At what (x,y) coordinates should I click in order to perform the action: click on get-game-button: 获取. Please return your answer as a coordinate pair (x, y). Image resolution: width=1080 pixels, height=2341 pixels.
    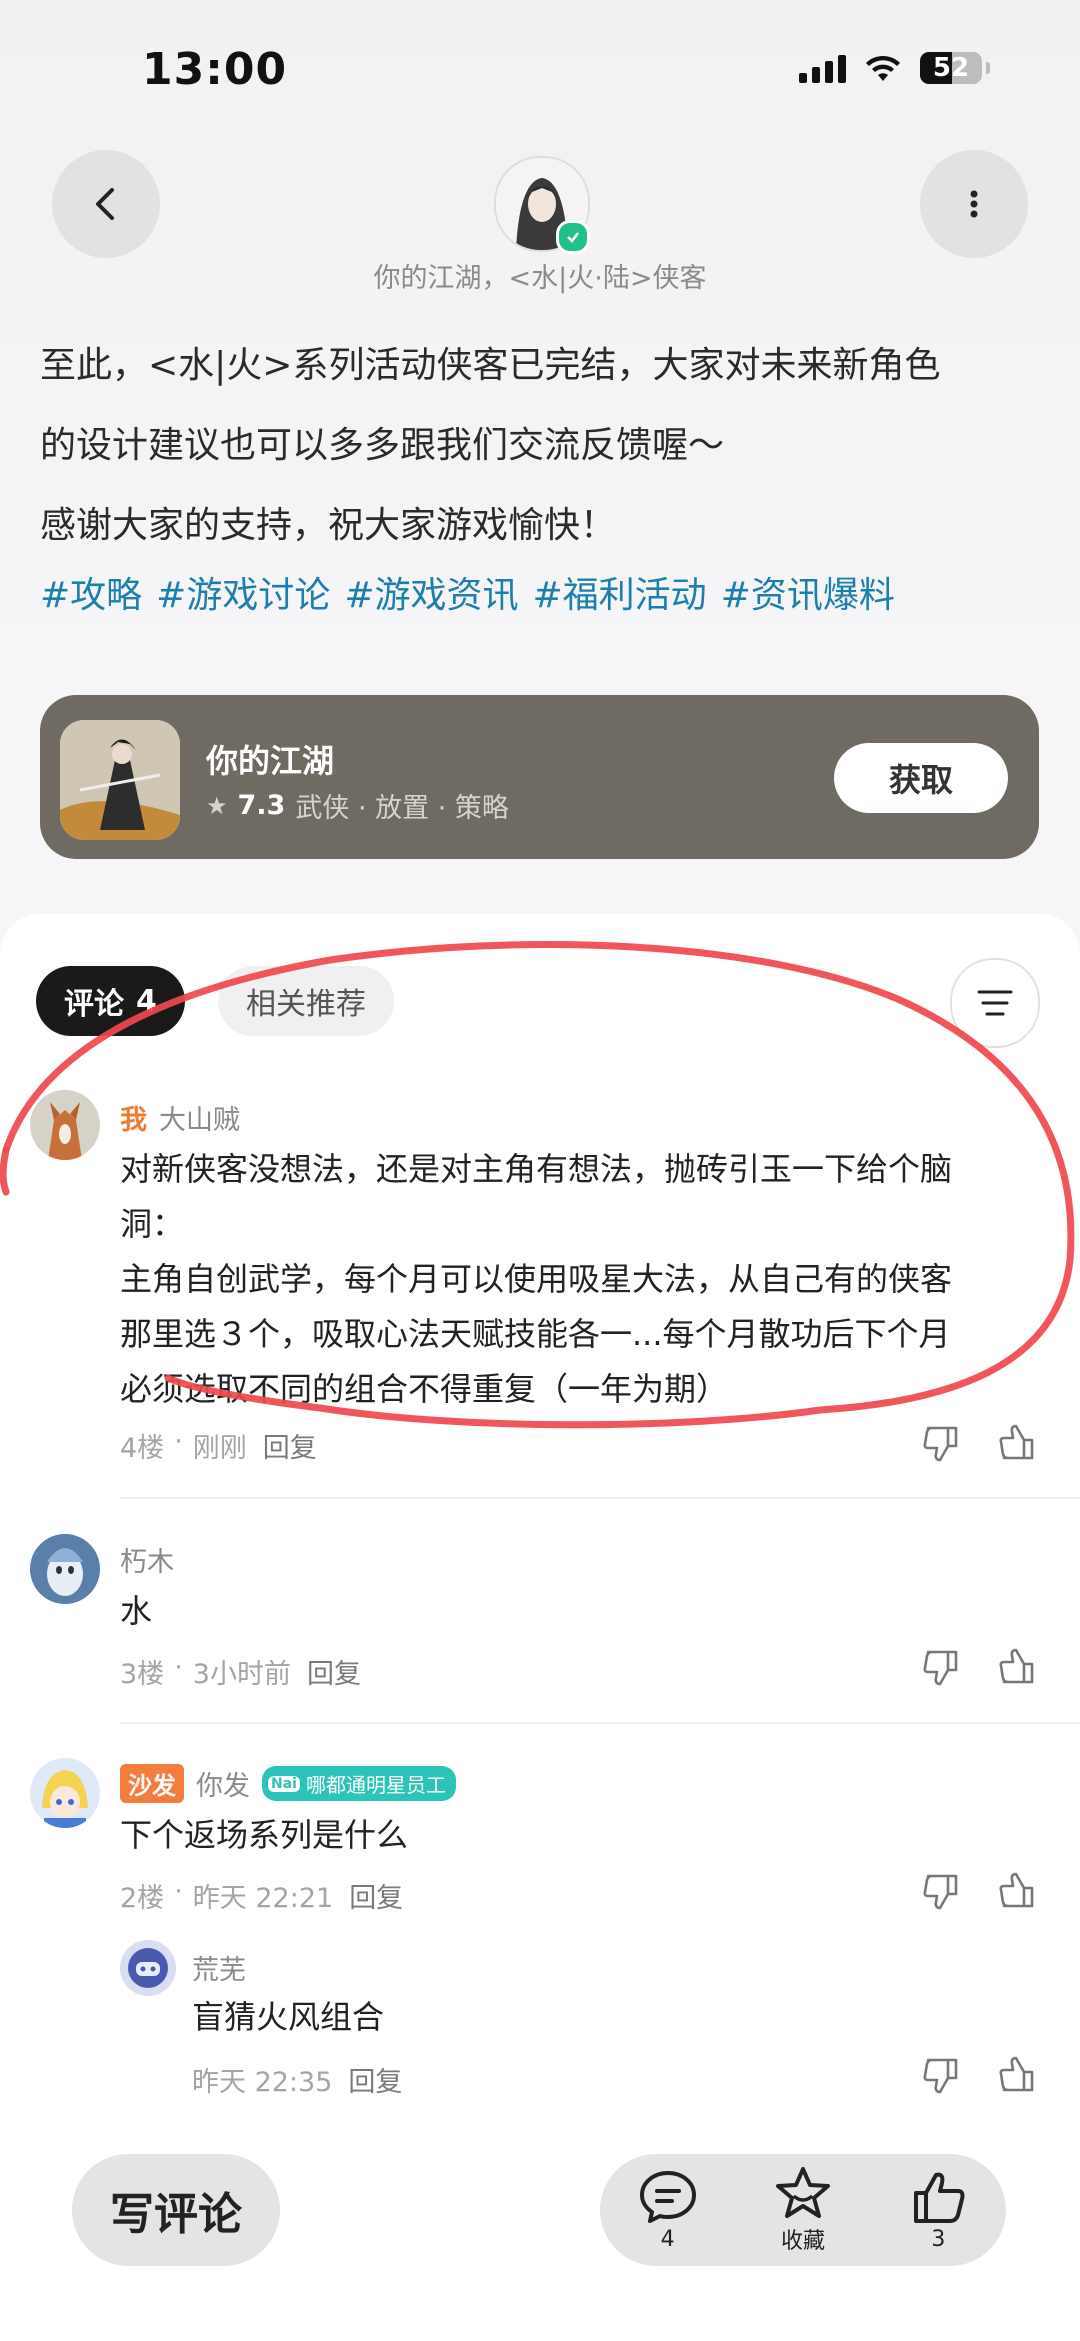
    Looking at the image, I should click on (921, 778).